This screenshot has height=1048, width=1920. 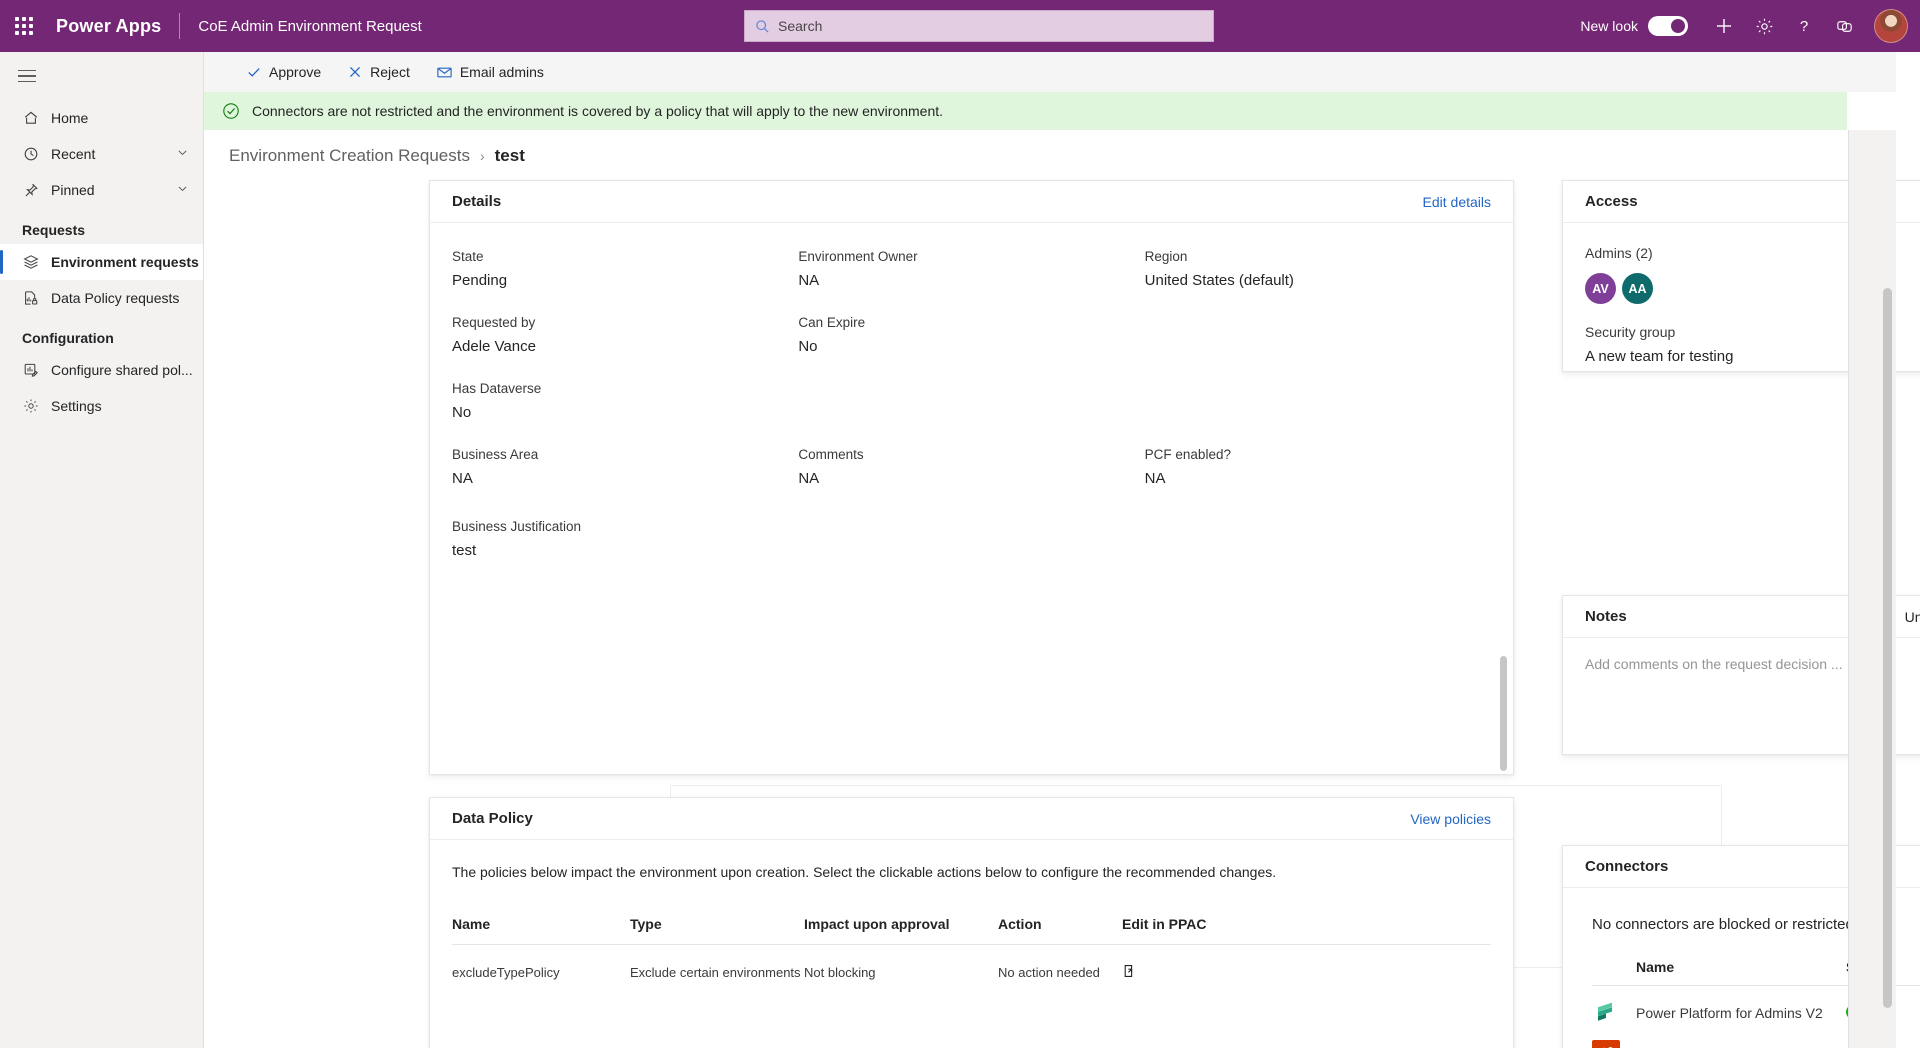 What do you see at coordinates (1600, 288) in the screenshot?
I see `avatar: AV` at bounding box center [1600, 288].